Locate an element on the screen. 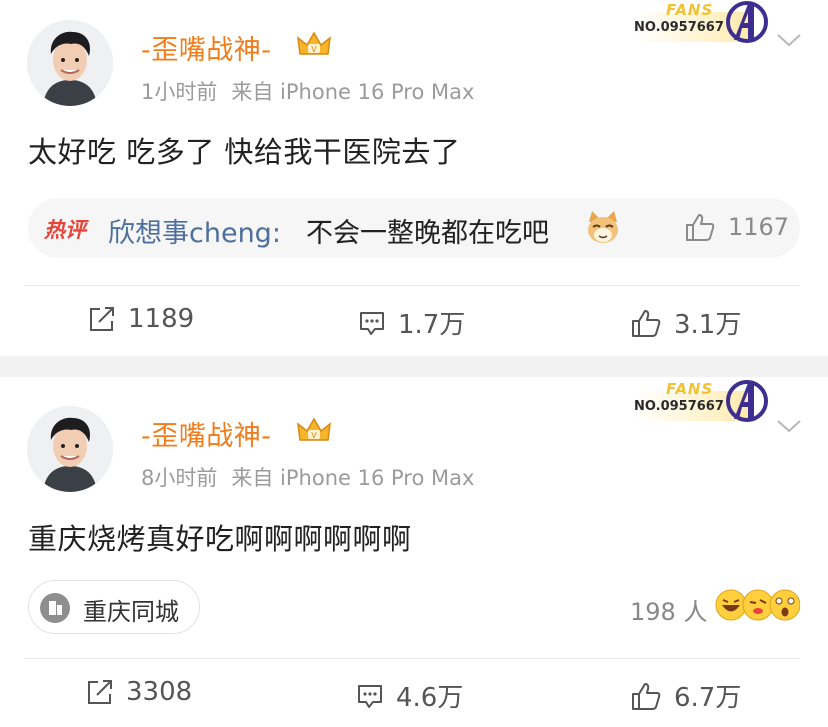 This screenshot has height=727, width=828. post-meta: 1小时前 来自 iPhone 16 Pro Max is located at coordinates (307, 91).